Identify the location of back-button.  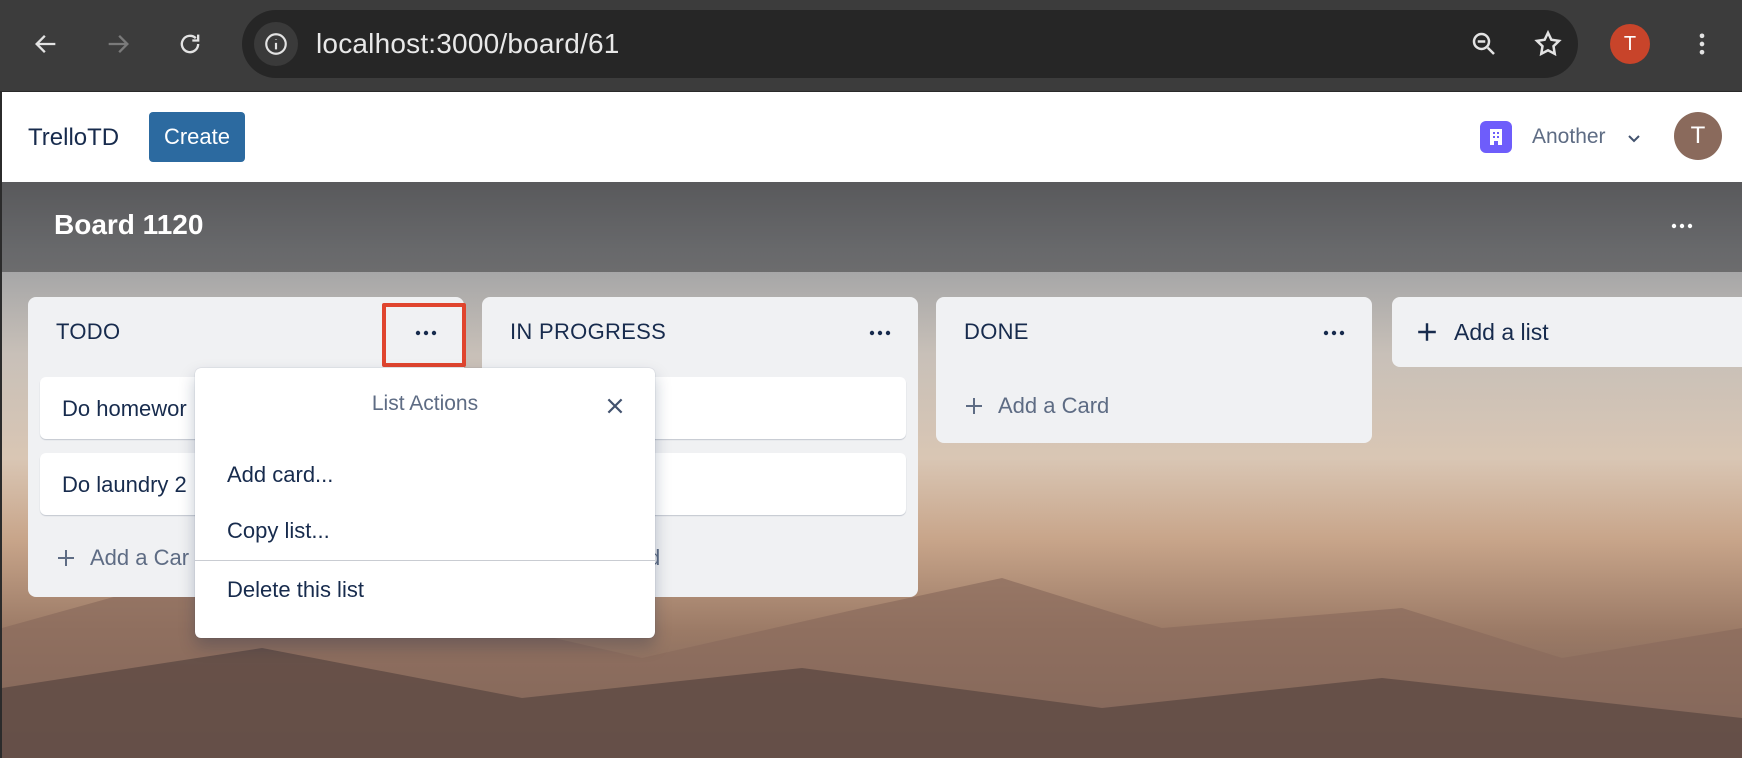
(46, 44).